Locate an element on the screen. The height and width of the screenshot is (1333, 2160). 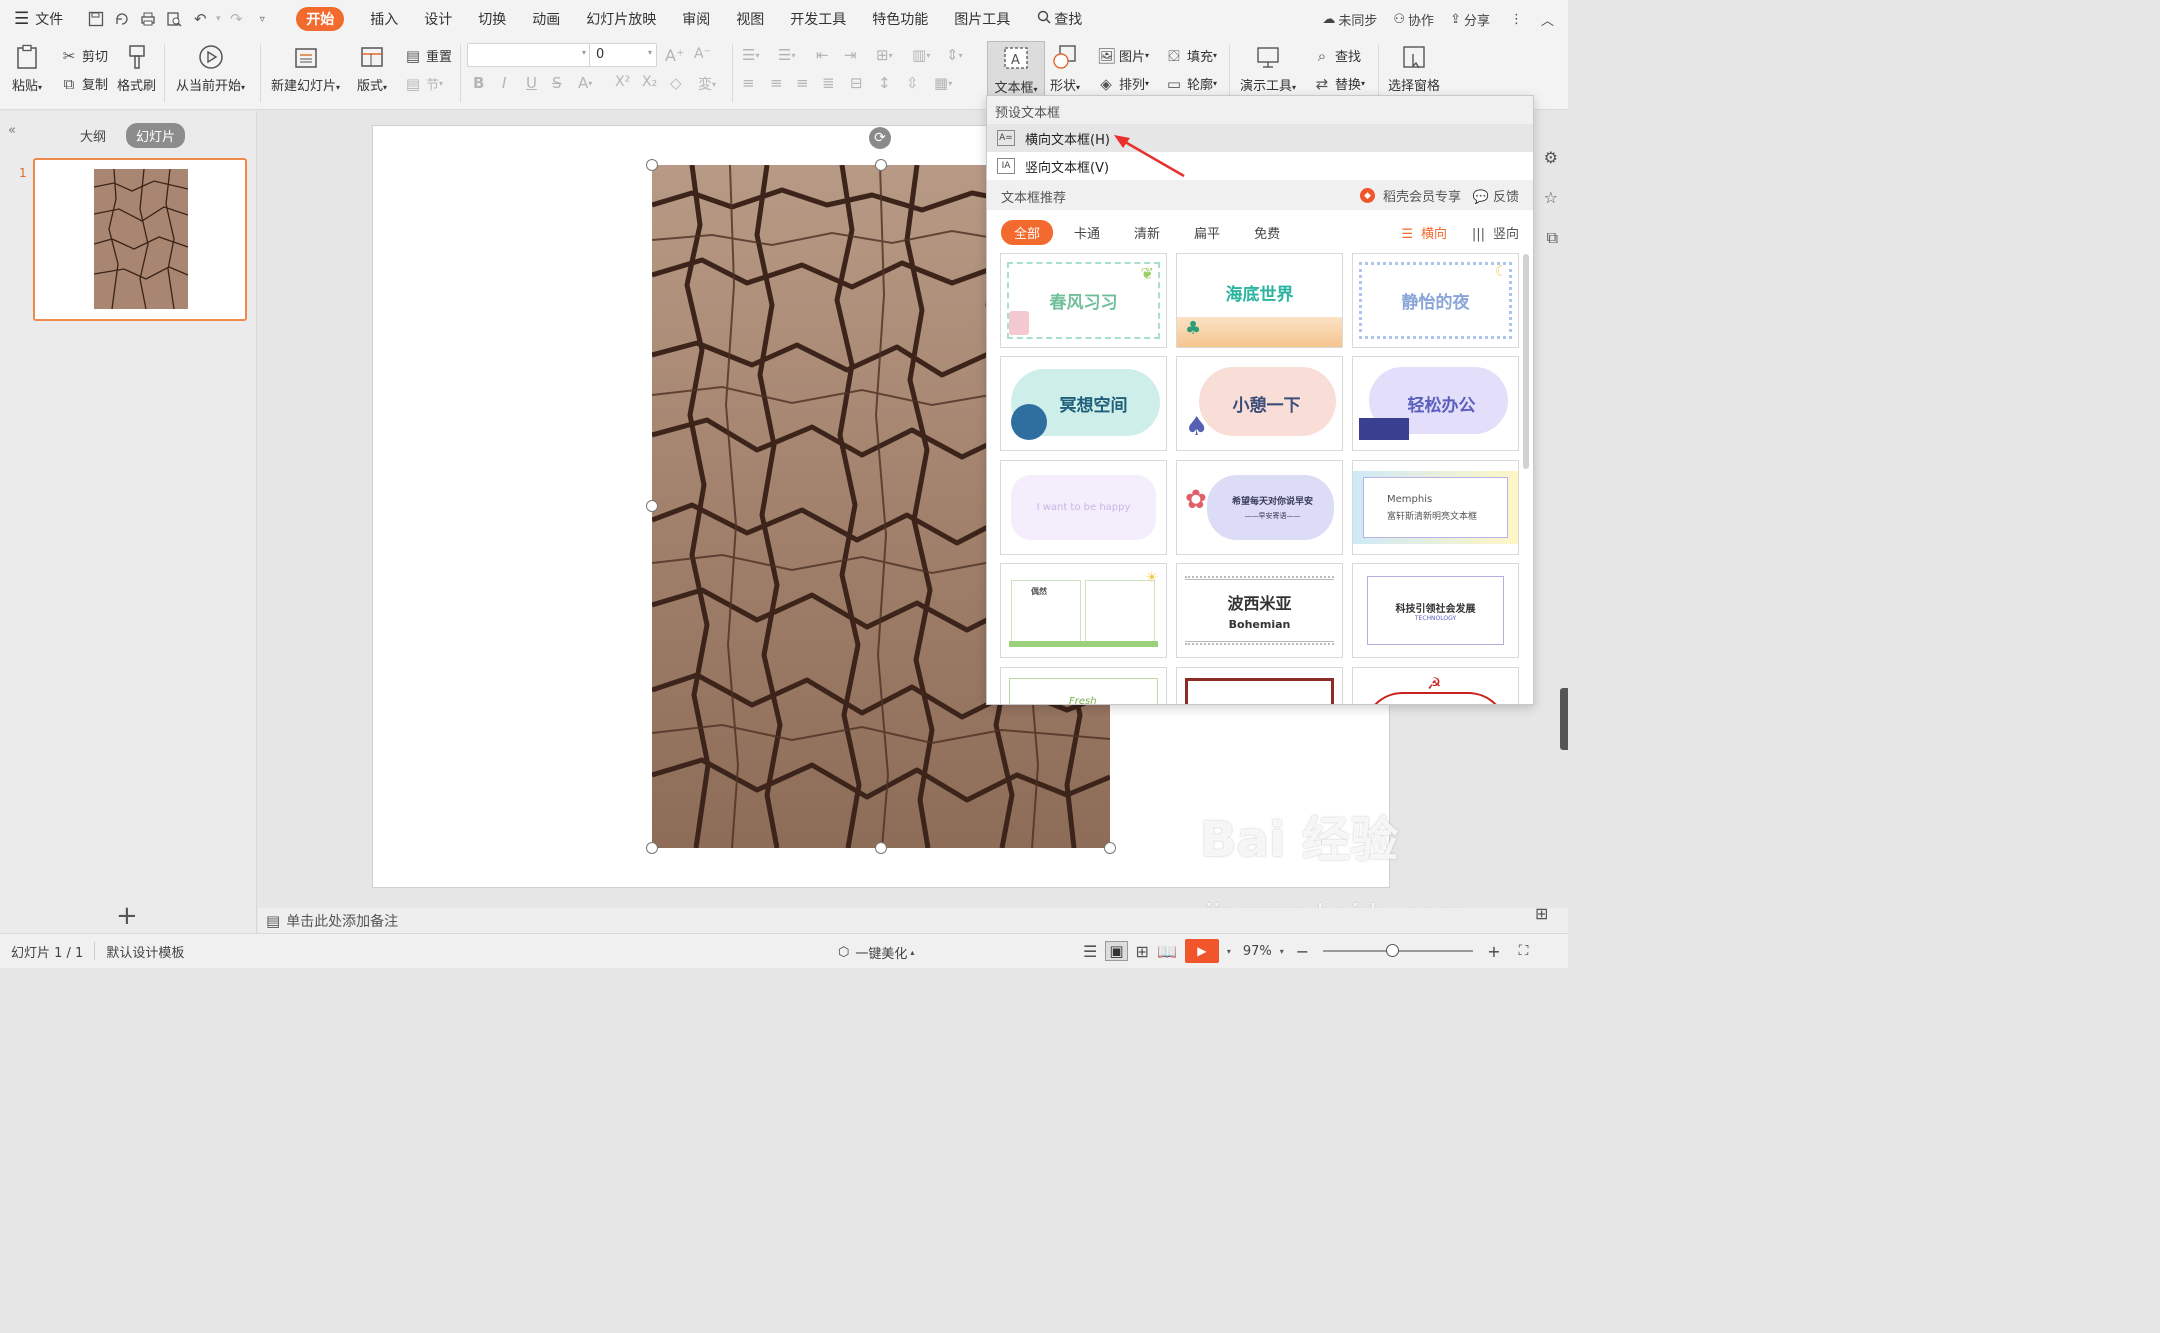
design-template: 默认设计模板 is located at coordinates (145, 951).